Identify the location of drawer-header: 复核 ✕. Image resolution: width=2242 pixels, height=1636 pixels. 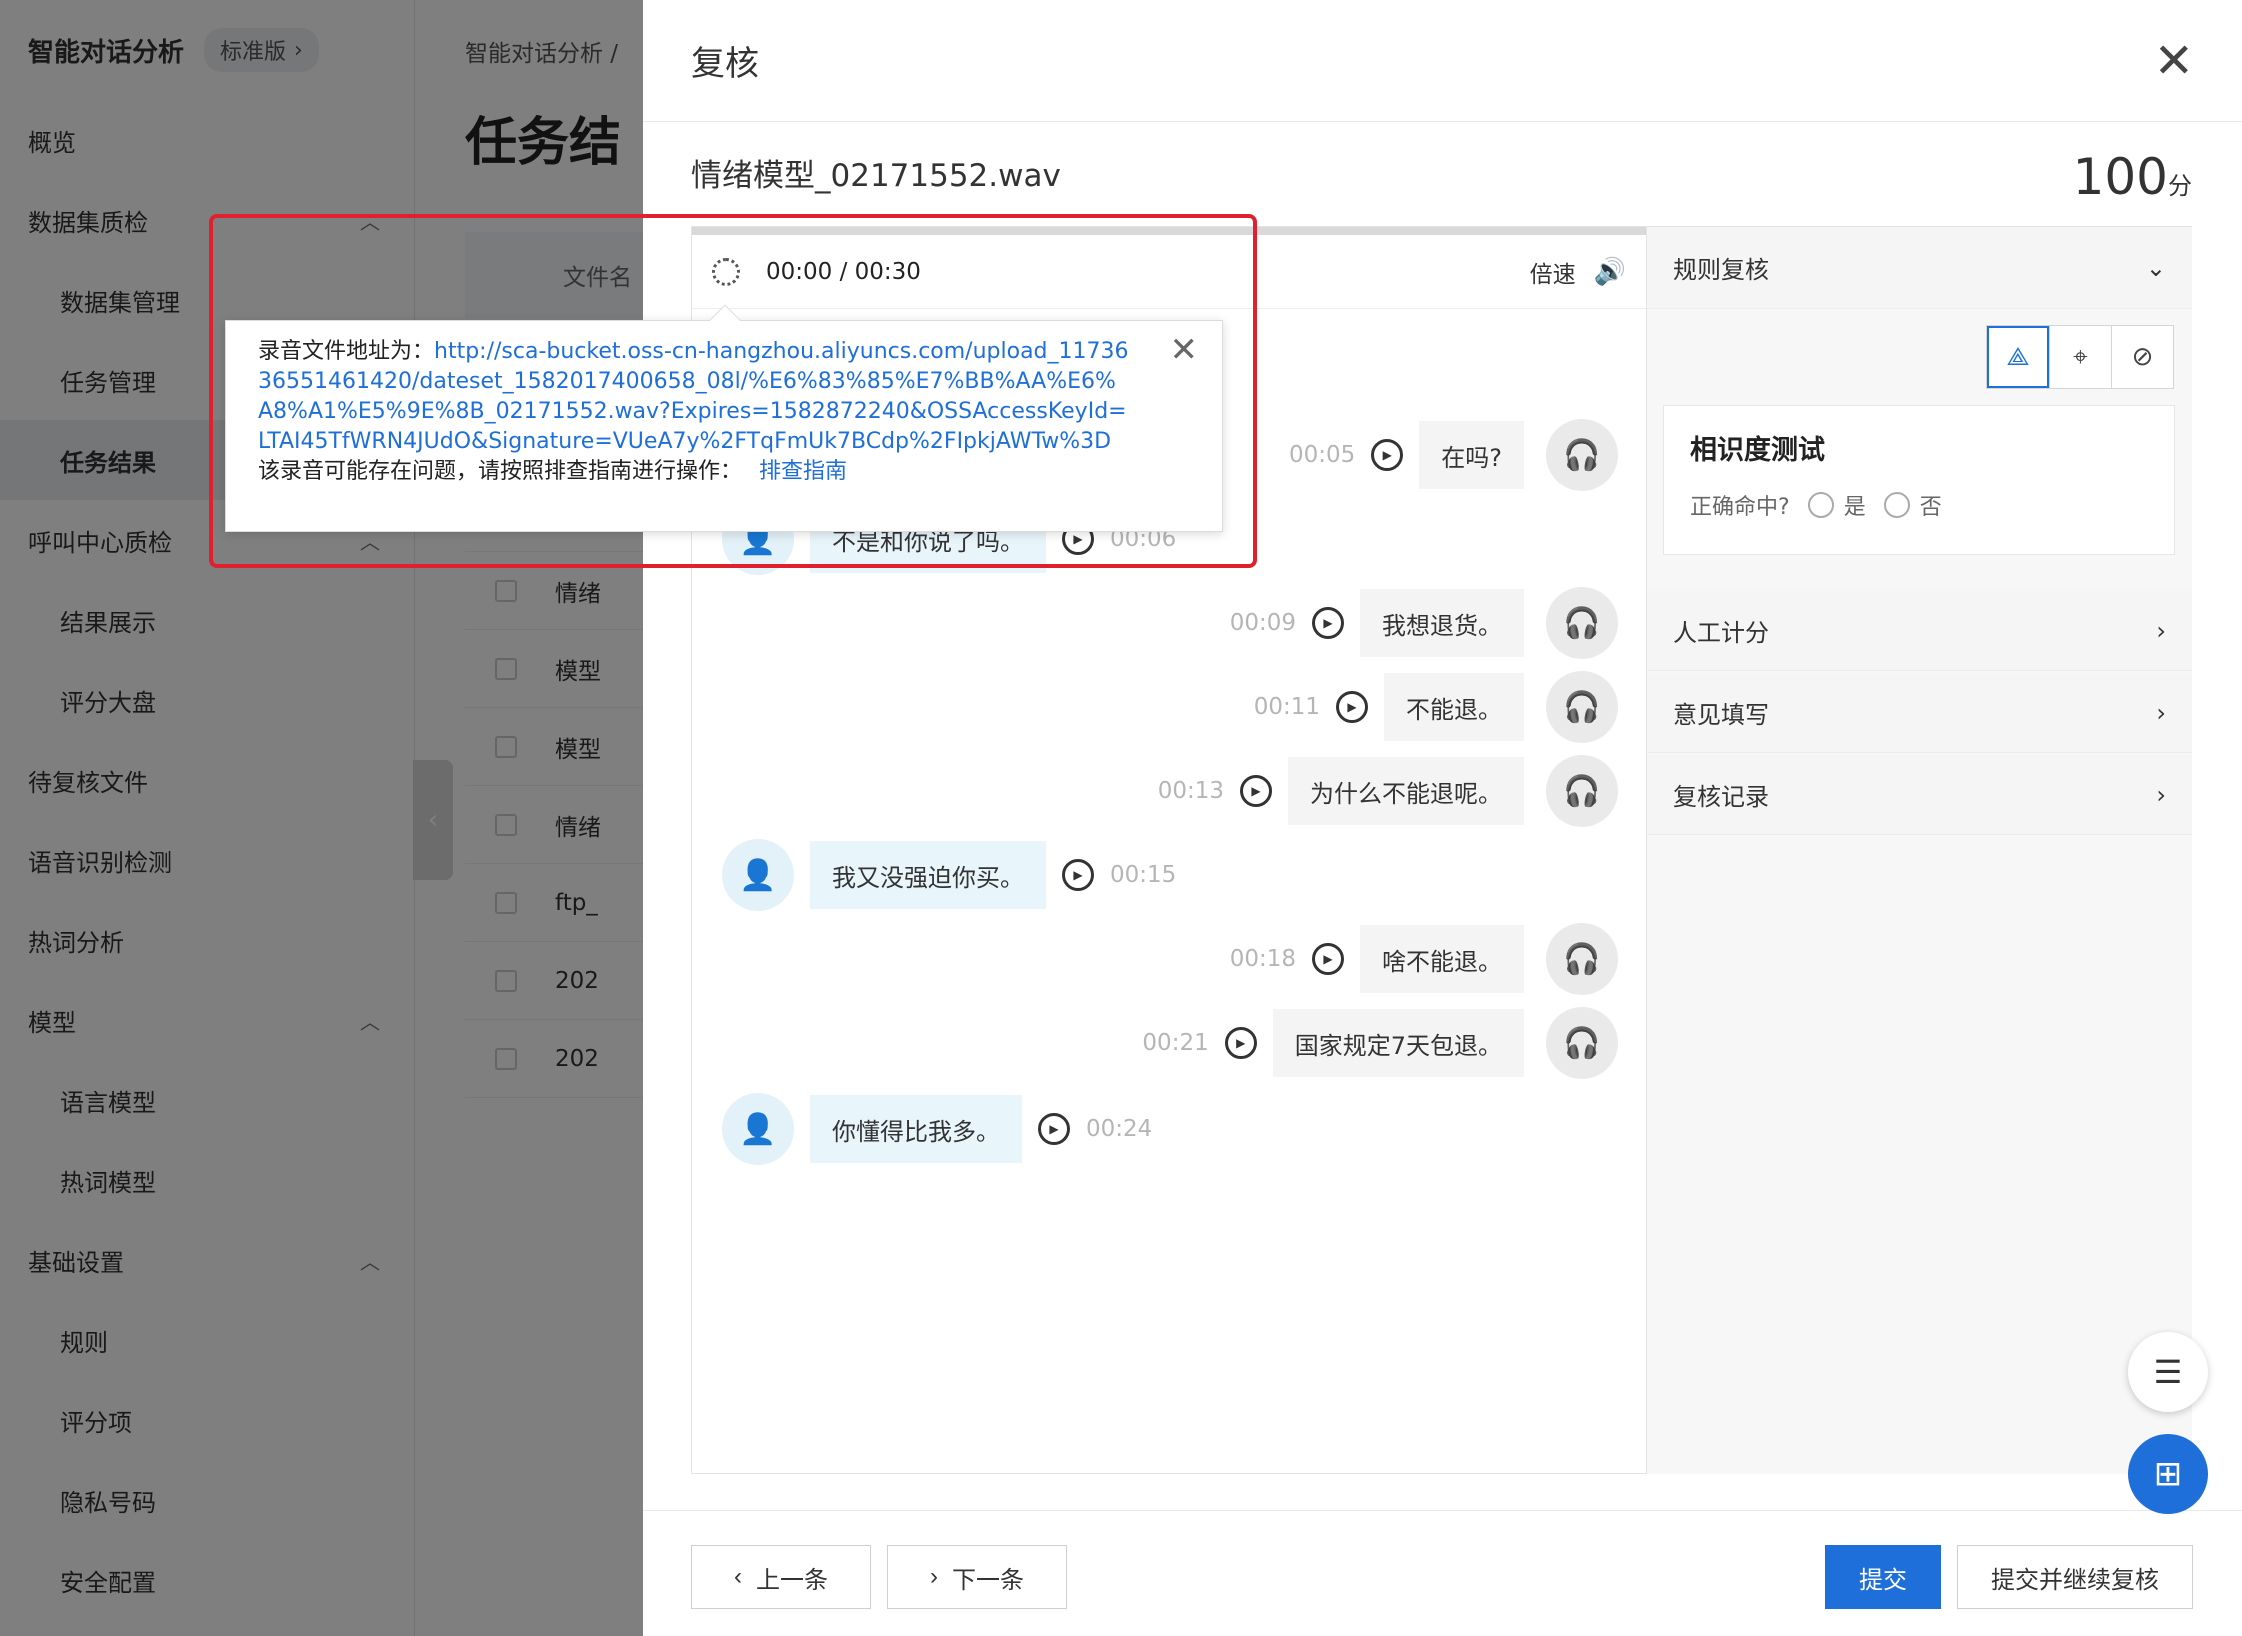
(1442, 61).